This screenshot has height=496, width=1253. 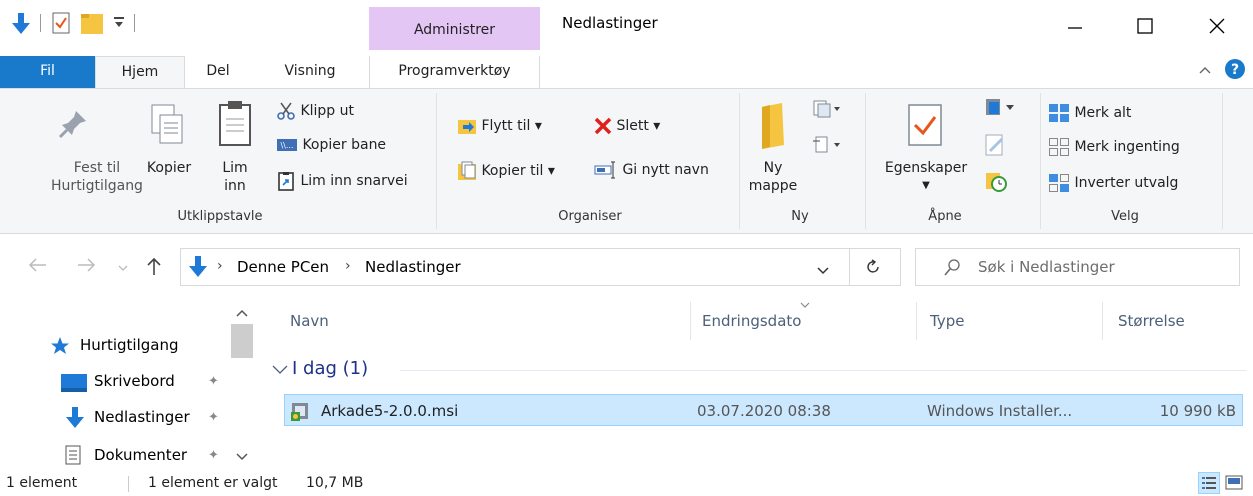 What do you see at coordinates (590, 216) in the screenshot?
I see `group-label-organize: Organiser` at bounding box center [590, 216].